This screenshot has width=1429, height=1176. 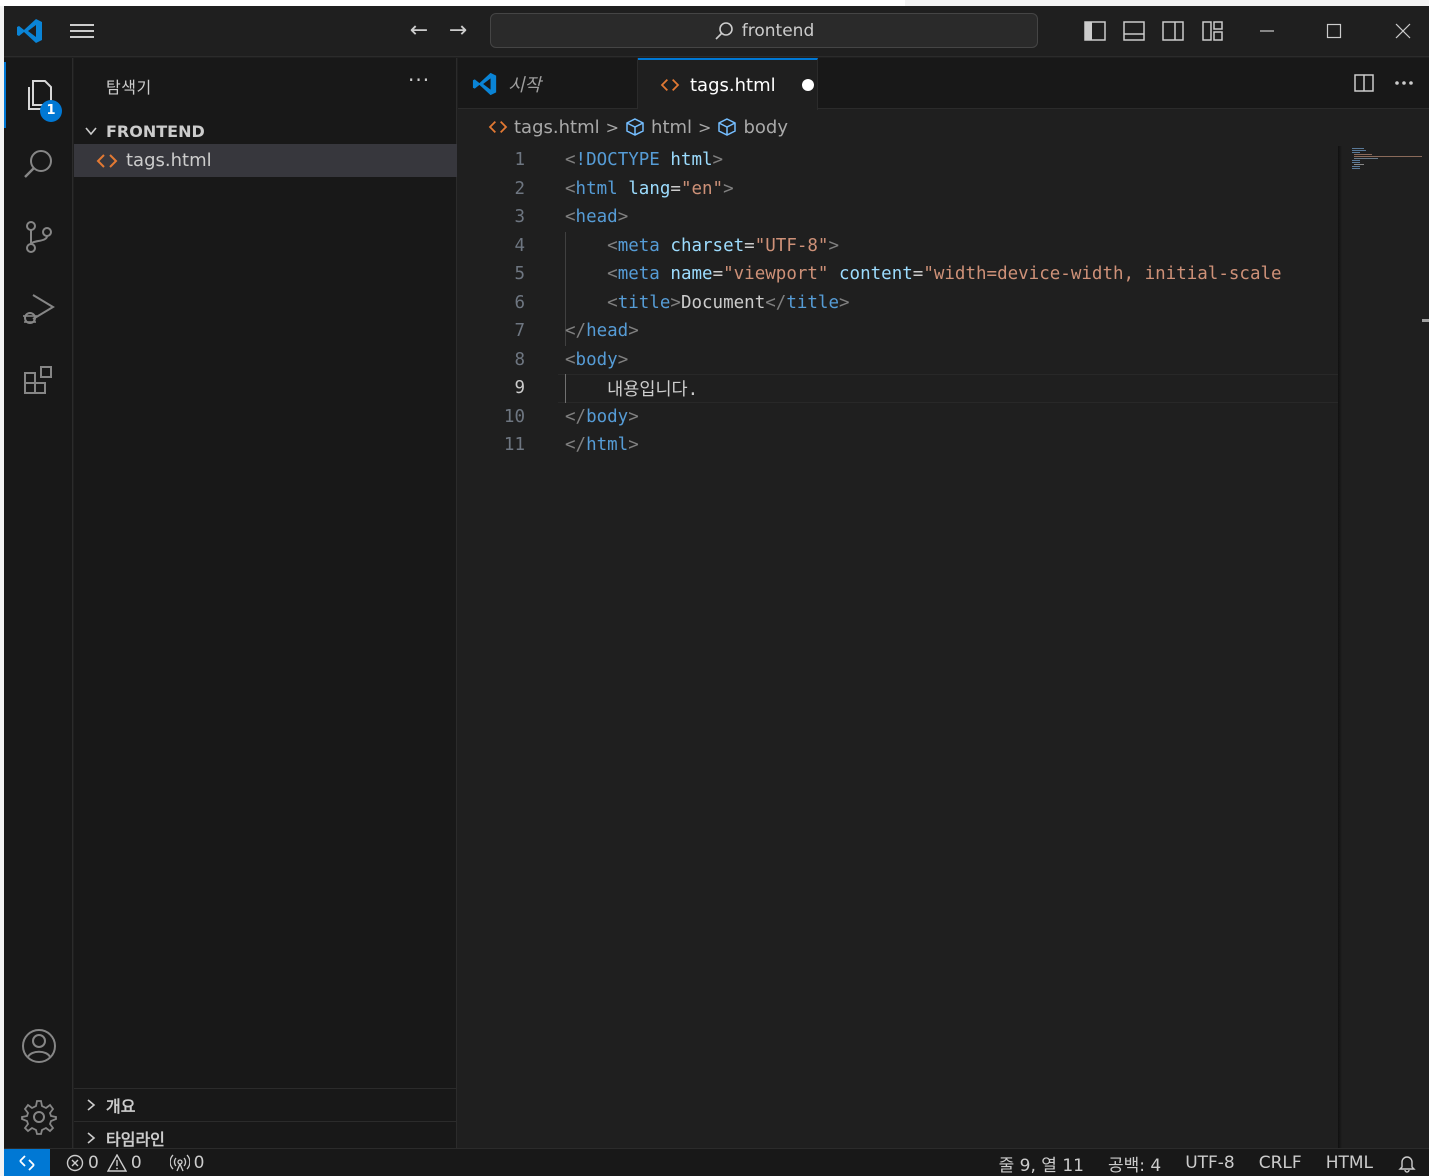 I want to click on back-arrow-icon: ←, so click(x=419, y=31).